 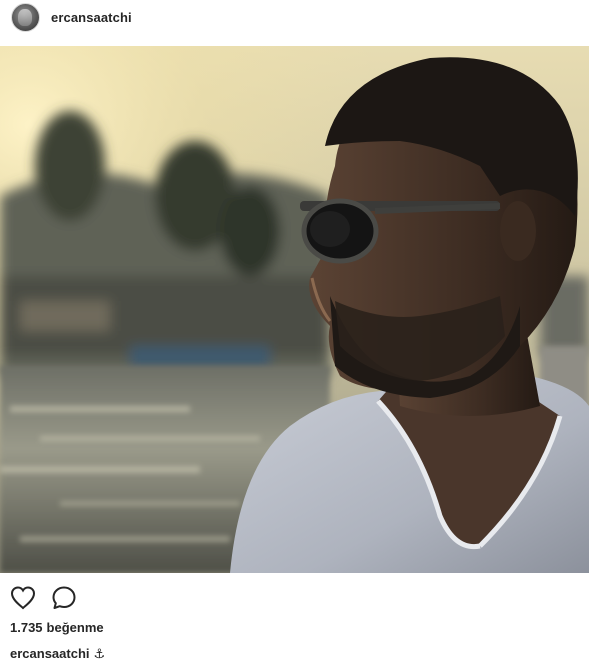 I want to click on post-caption: ercansaatchi ⚓, so click(x=57, y=654).